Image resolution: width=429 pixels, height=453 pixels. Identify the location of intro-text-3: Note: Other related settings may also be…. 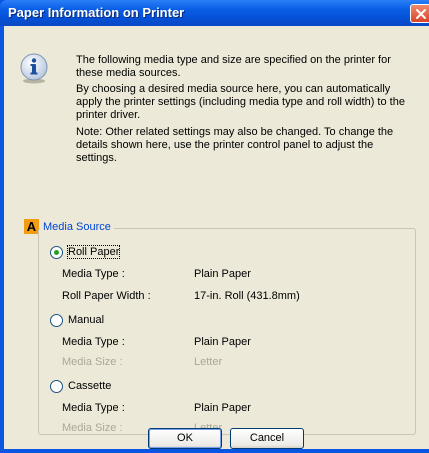
(235, 145).